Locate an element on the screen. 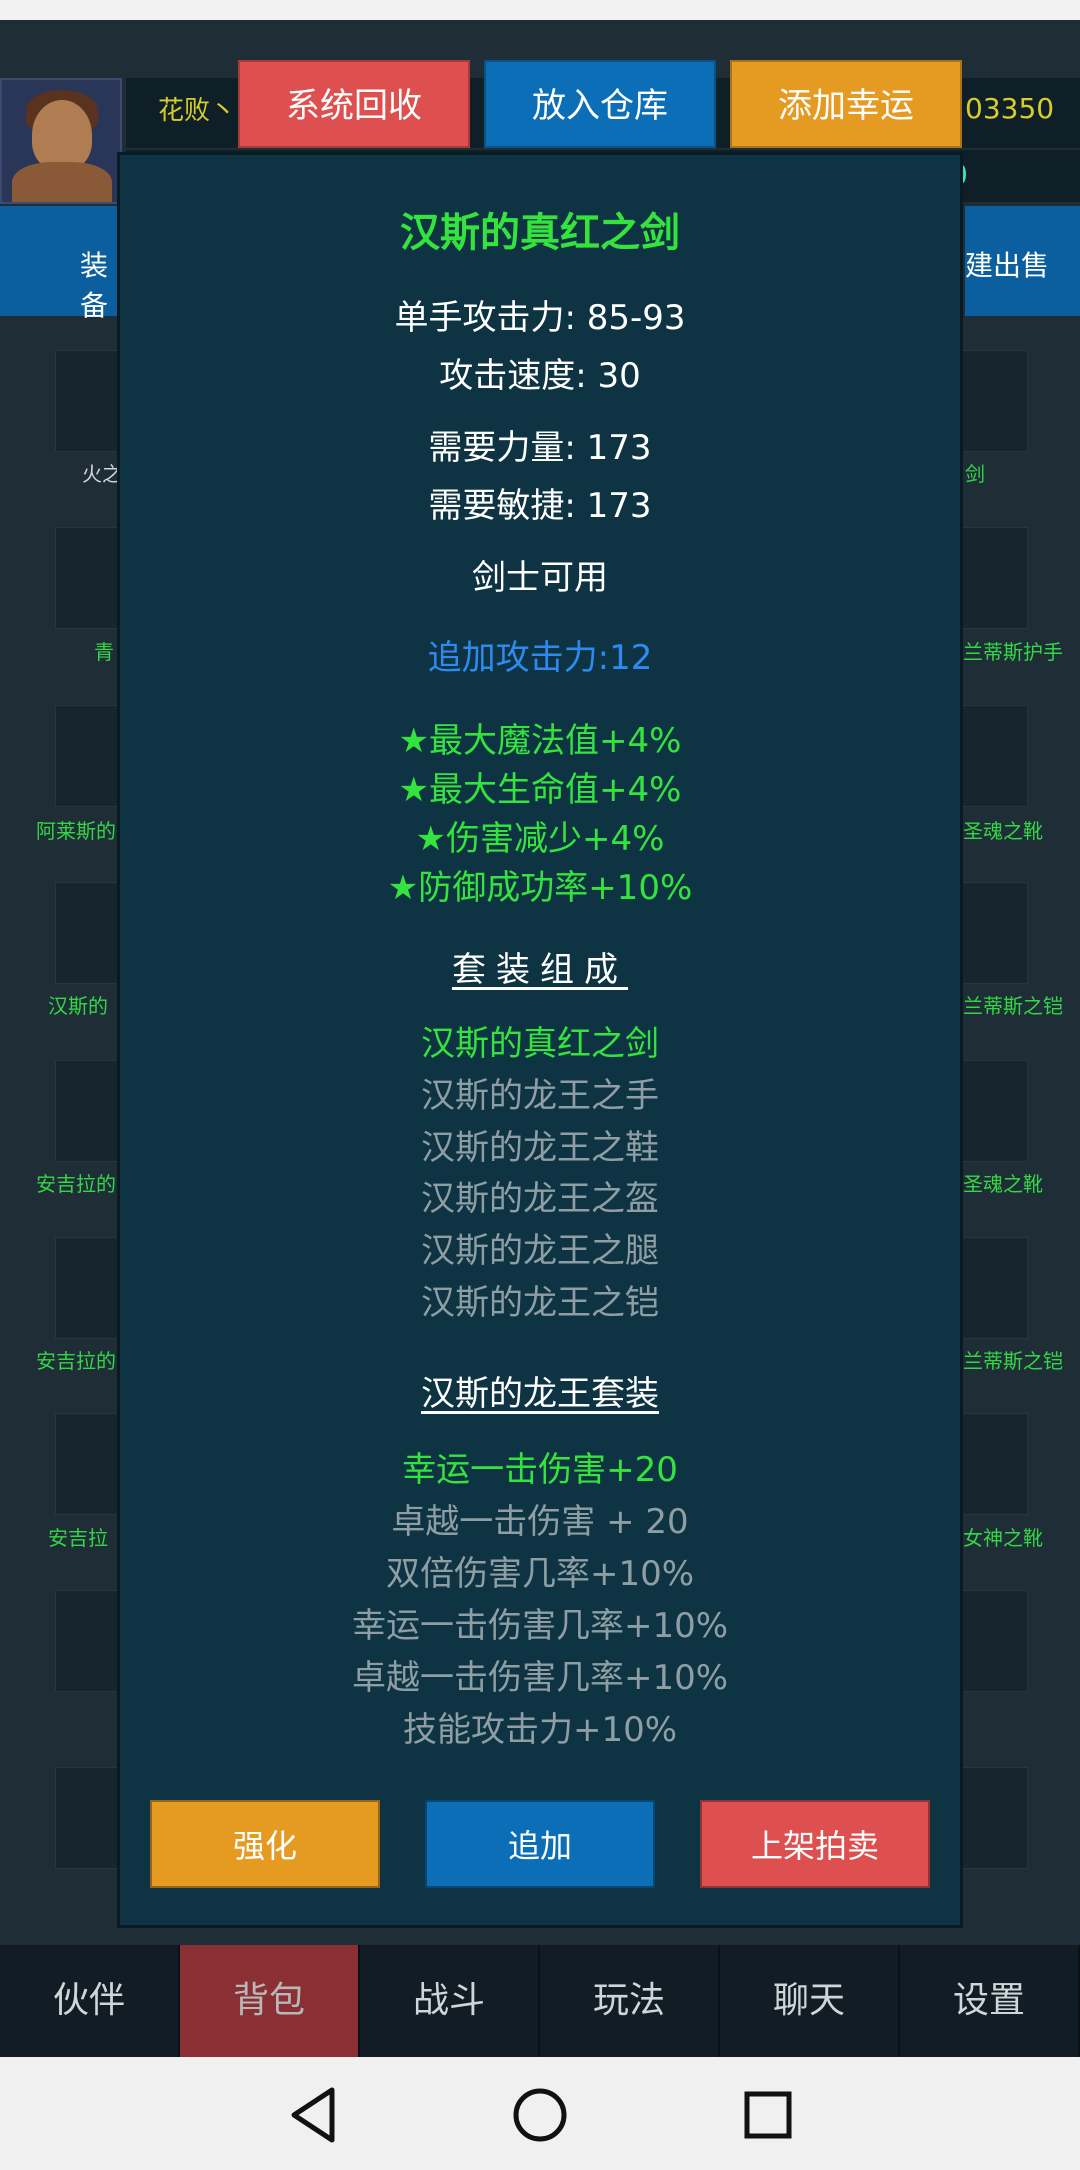 The height and width of the screenshot is (2170, 1080). item-req-strength: 需要力量: 173 is located at coordinates (540, 448).